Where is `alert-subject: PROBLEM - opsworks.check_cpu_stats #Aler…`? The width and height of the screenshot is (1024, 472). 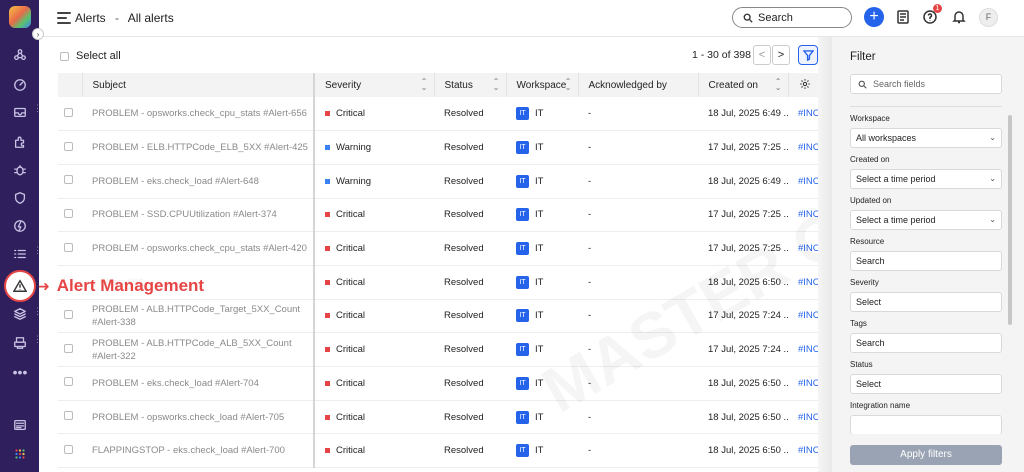
alert-subject: PROBLEM - opsworks.check_cpu_stats #Aler… is located at coordinates (199, 248).